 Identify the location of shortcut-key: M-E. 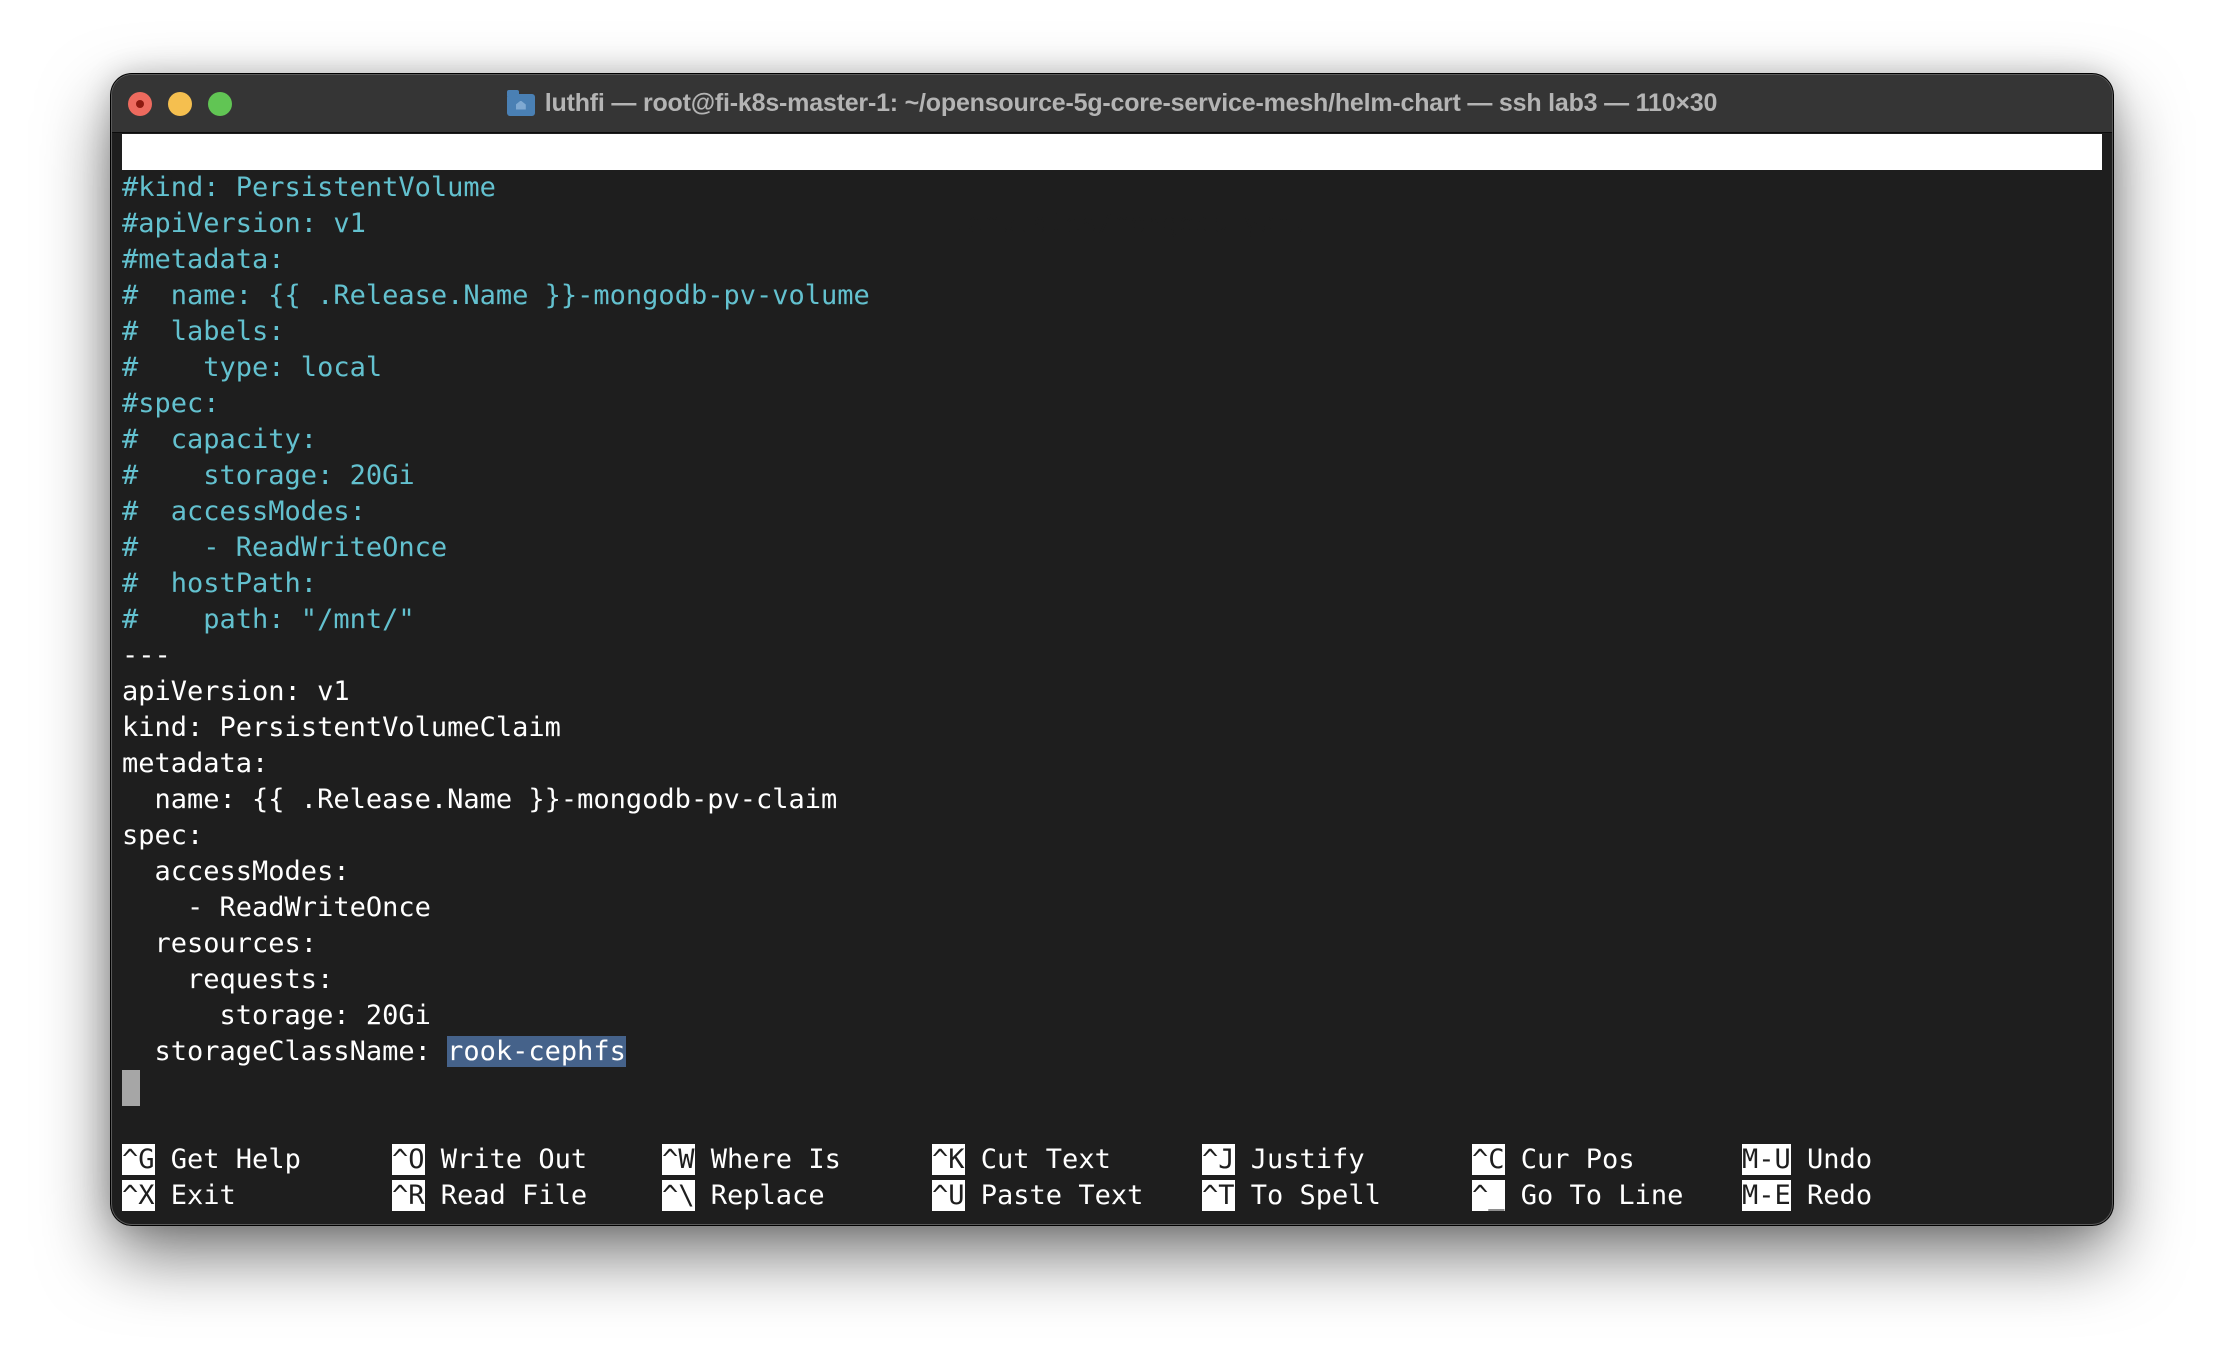
(1766, 1195).